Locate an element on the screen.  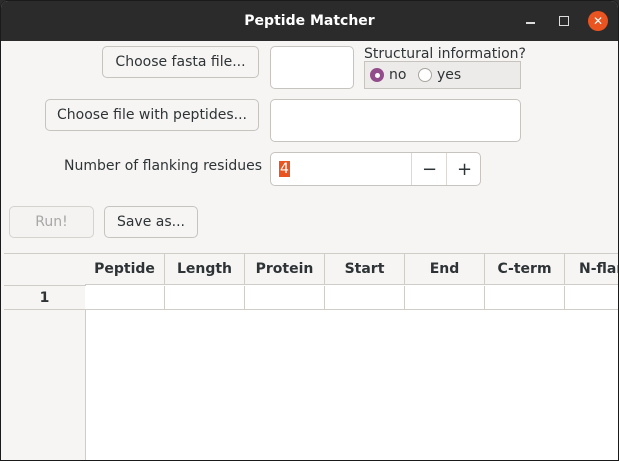
radio-yes-indicator is located at coordinates (425, 75).